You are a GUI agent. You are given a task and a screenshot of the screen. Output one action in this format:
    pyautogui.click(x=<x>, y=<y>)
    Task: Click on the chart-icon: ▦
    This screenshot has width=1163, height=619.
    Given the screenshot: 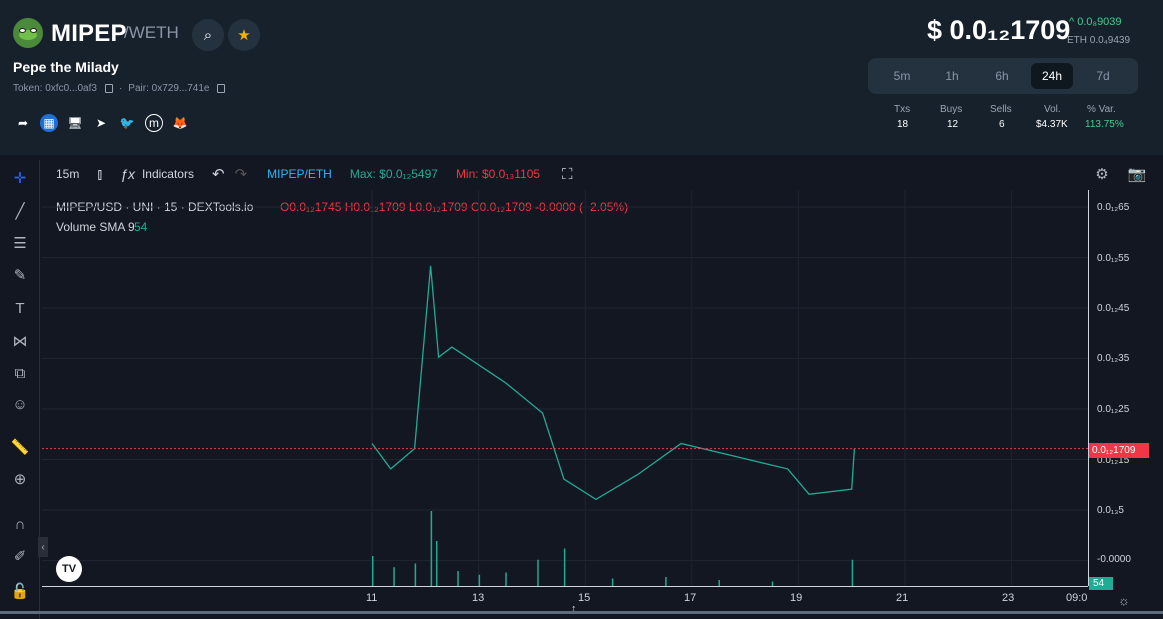 What is the action you would take?
    pyautogui.click(x=49, y=123)
    